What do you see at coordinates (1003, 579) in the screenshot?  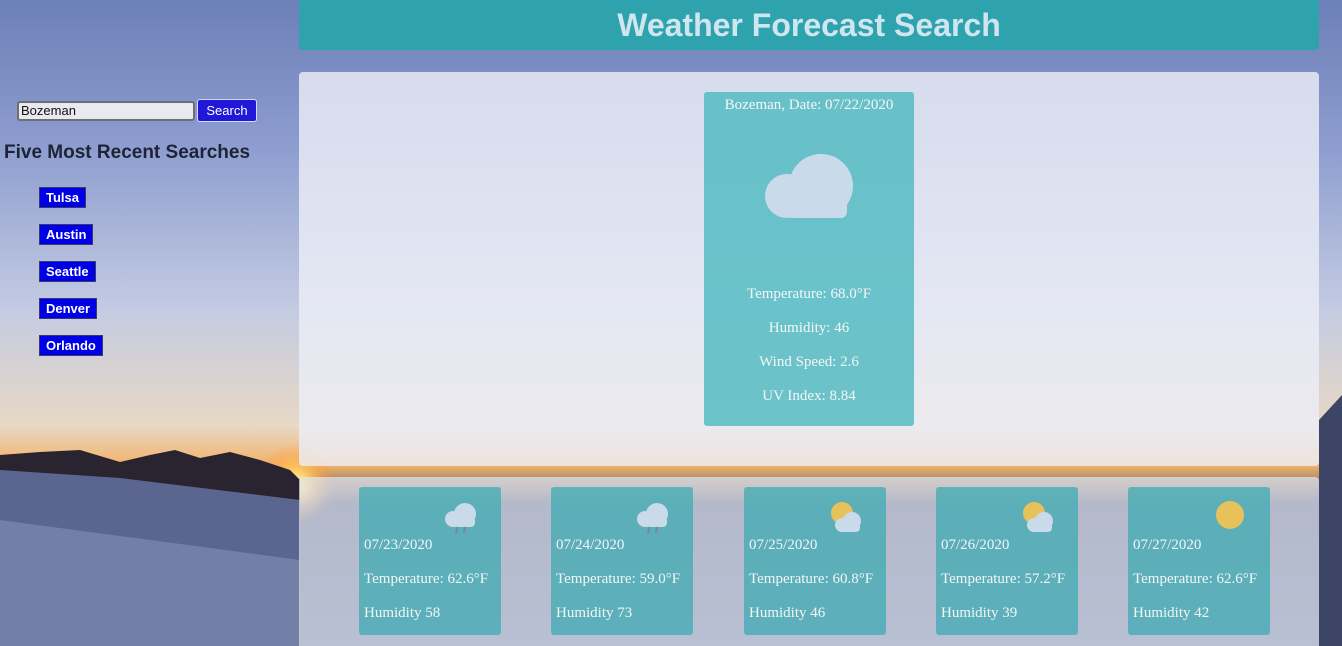 I see `forecast-temperature: Temperature: 57.2°F` at bounding box center [1003, 579].